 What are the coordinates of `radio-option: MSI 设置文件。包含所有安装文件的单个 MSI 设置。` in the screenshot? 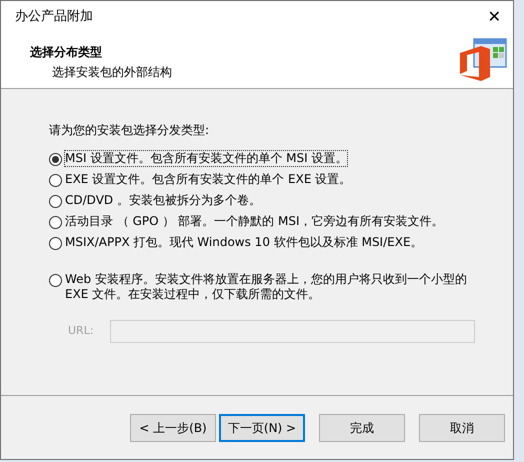 It's located at (262, 158).